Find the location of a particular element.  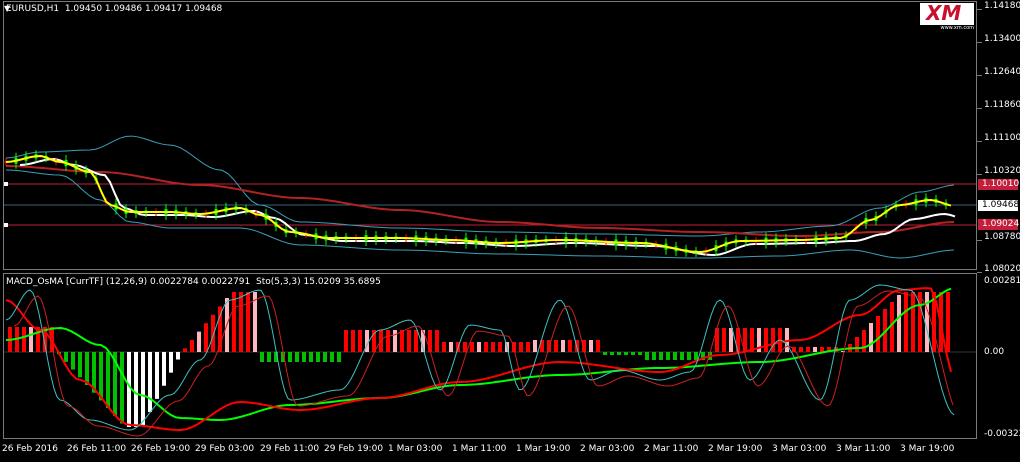

indicator-axis-label: 0.002815 is located at coordinates (1002, 281).